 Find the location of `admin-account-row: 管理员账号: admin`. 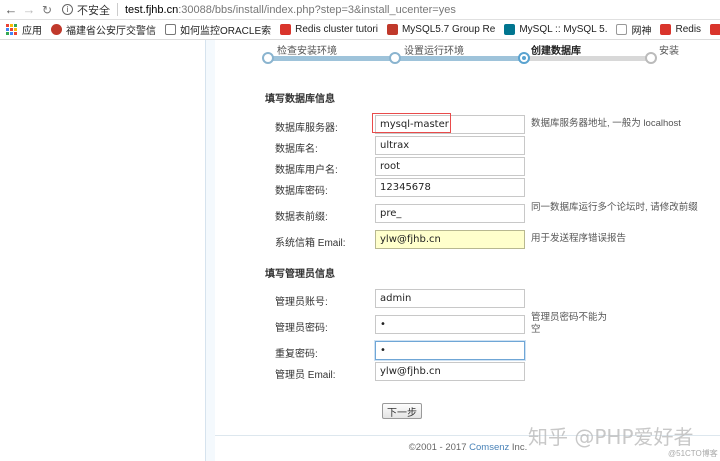

admin-account-row: 管理员账号: admin is located at coordinates (495, 298).